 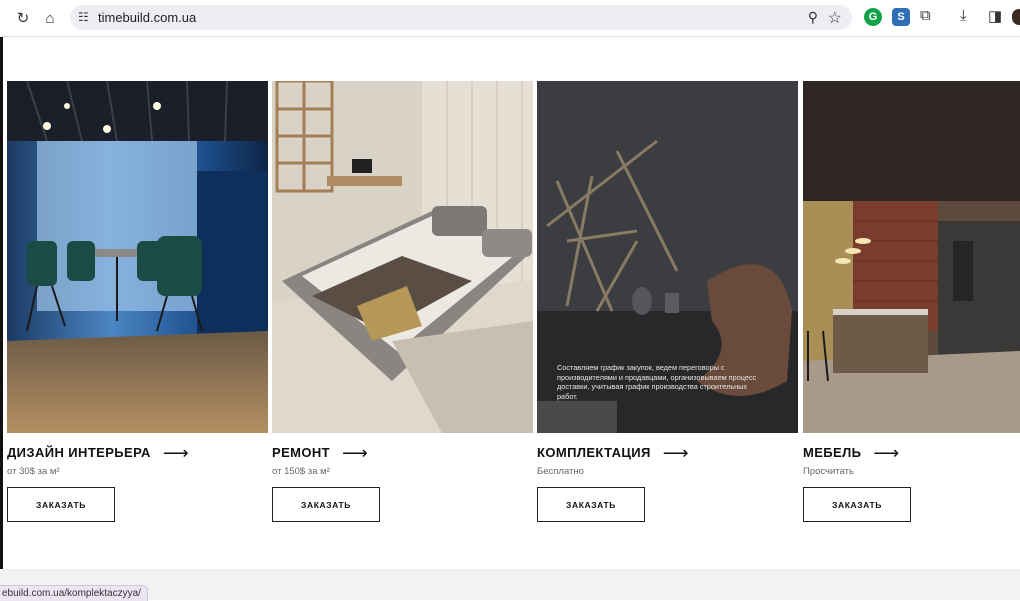 What do you see at coordinates (510, 584) in the screenshot?
I see `footer-band` at bounding box center [510, 584].